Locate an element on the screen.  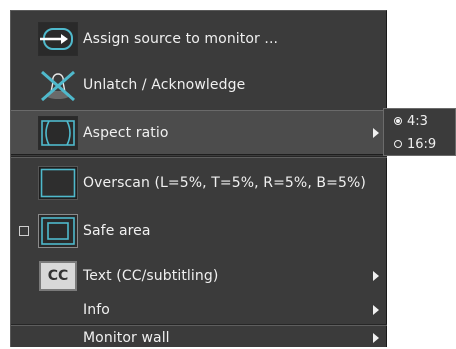
submenu-item-4-3: 4:3 is located at coordinates (419, 121).